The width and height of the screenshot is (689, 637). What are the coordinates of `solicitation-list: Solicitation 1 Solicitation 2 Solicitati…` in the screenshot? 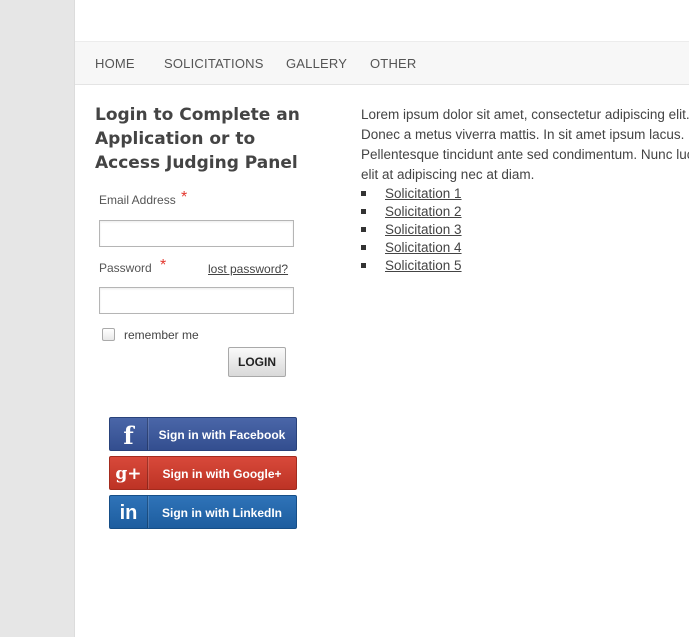 It's located at (411, 230).